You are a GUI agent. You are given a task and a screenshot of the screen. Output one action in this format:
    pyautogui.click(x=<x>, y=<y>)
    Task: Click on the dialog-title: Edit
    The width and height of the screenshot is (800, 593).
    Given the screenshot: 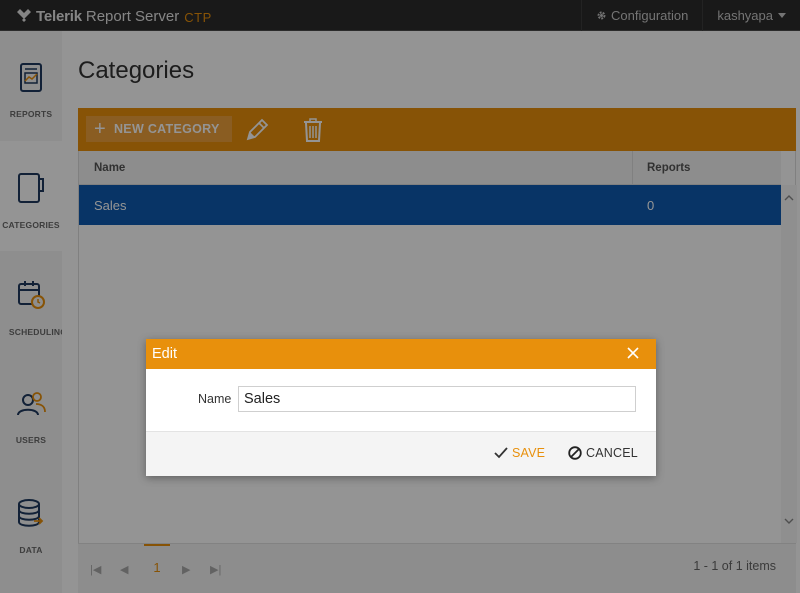 What is the action you would take?
    pyautogui.click(x=164, y=354)
    